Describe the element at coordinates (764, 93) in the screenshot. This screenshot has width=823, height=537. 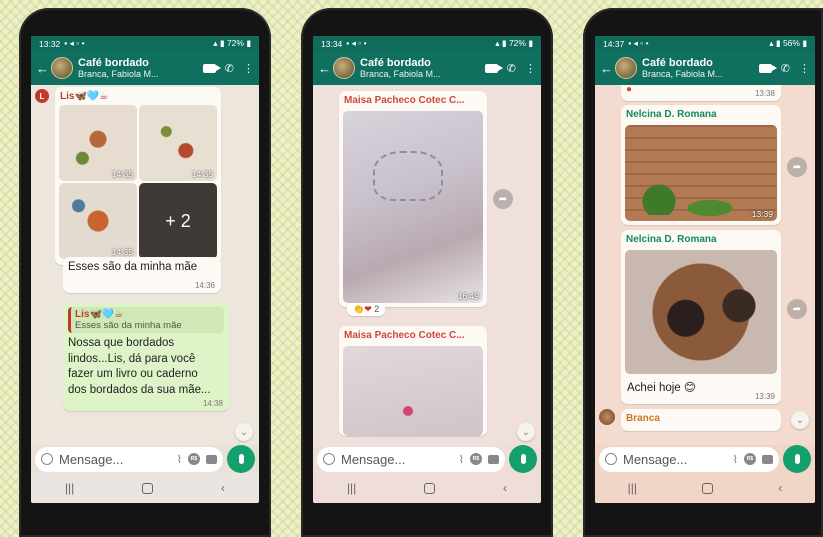
I see `message-timestamp: 13:38` at that location.